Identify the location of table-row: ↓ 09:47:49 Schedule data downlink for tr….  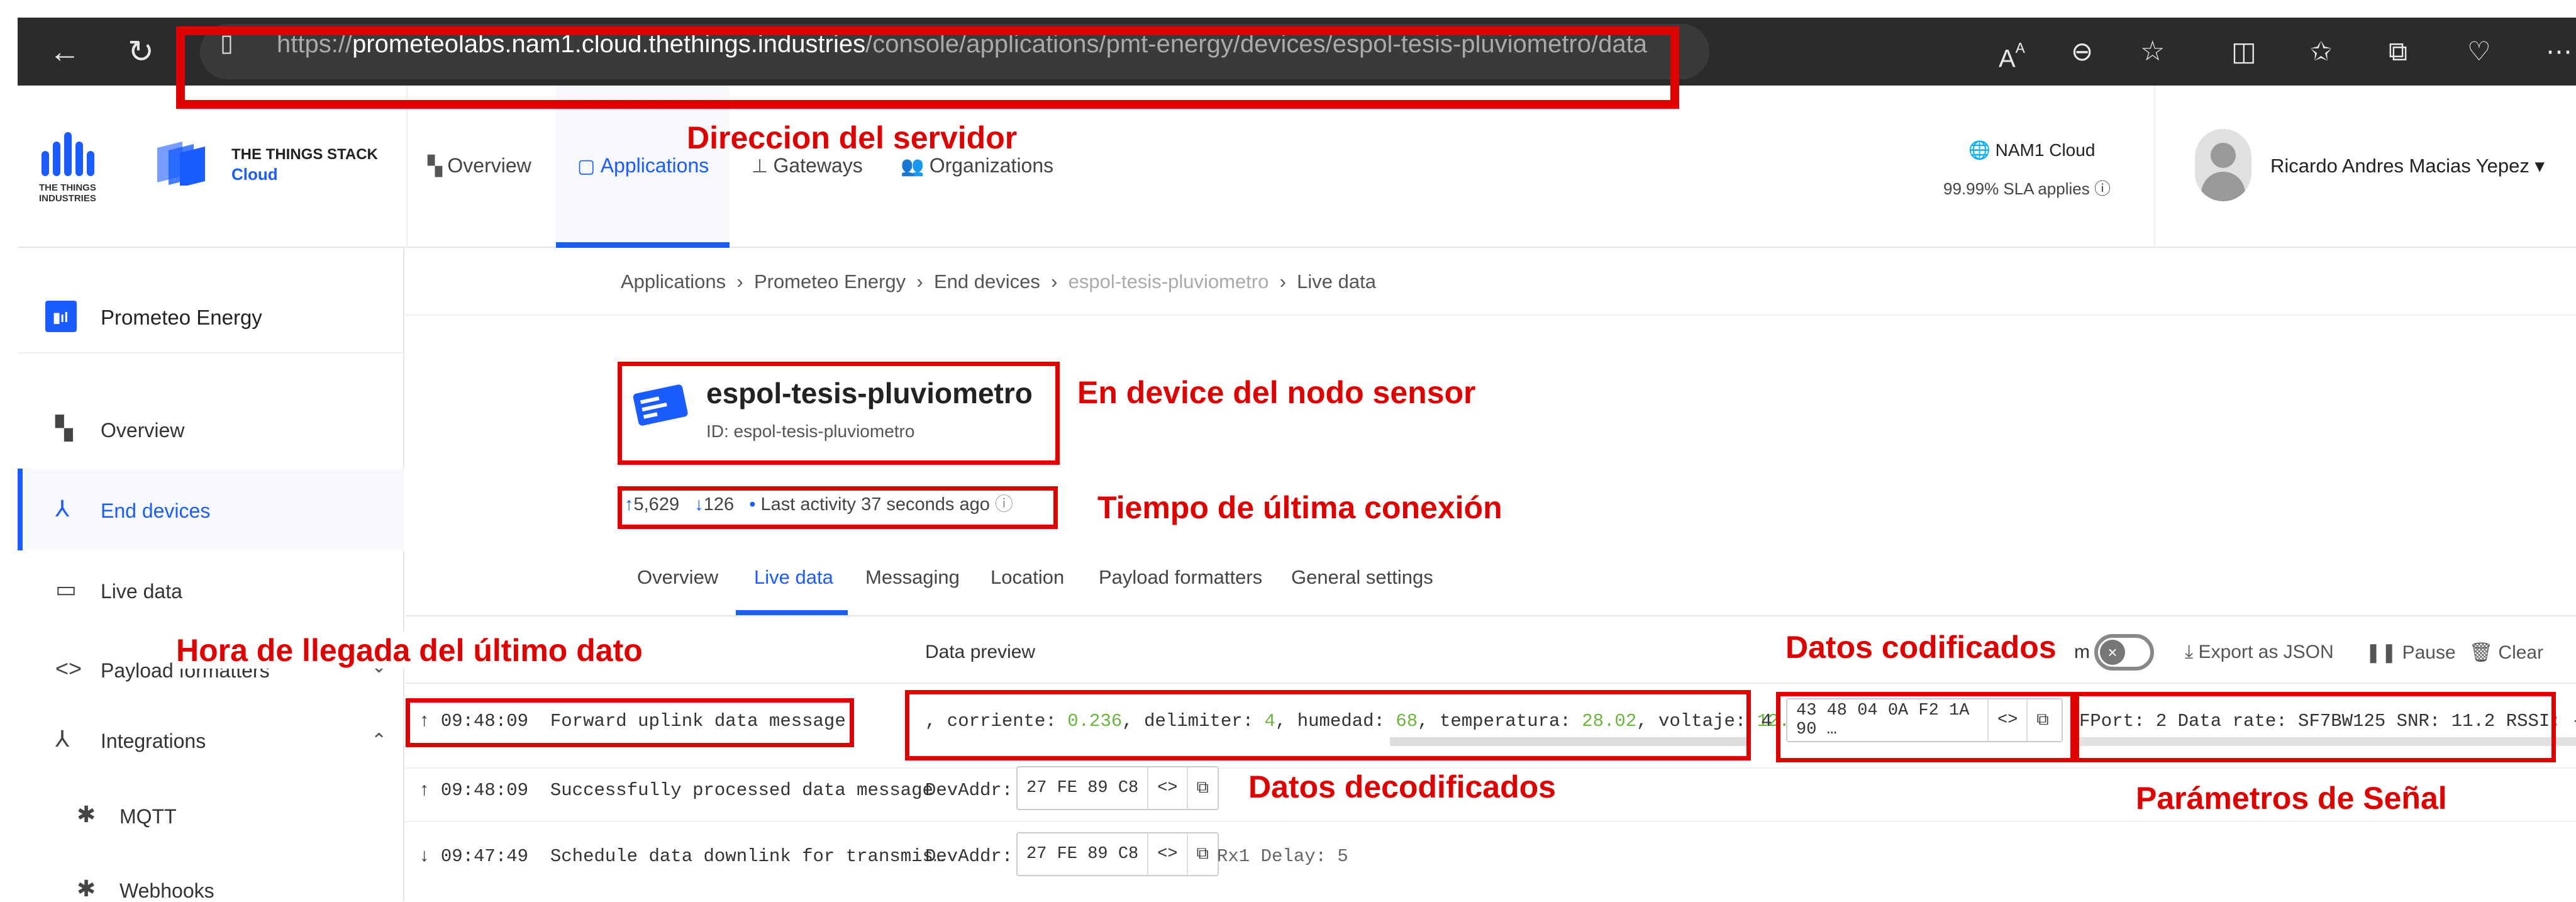
(681, 857).